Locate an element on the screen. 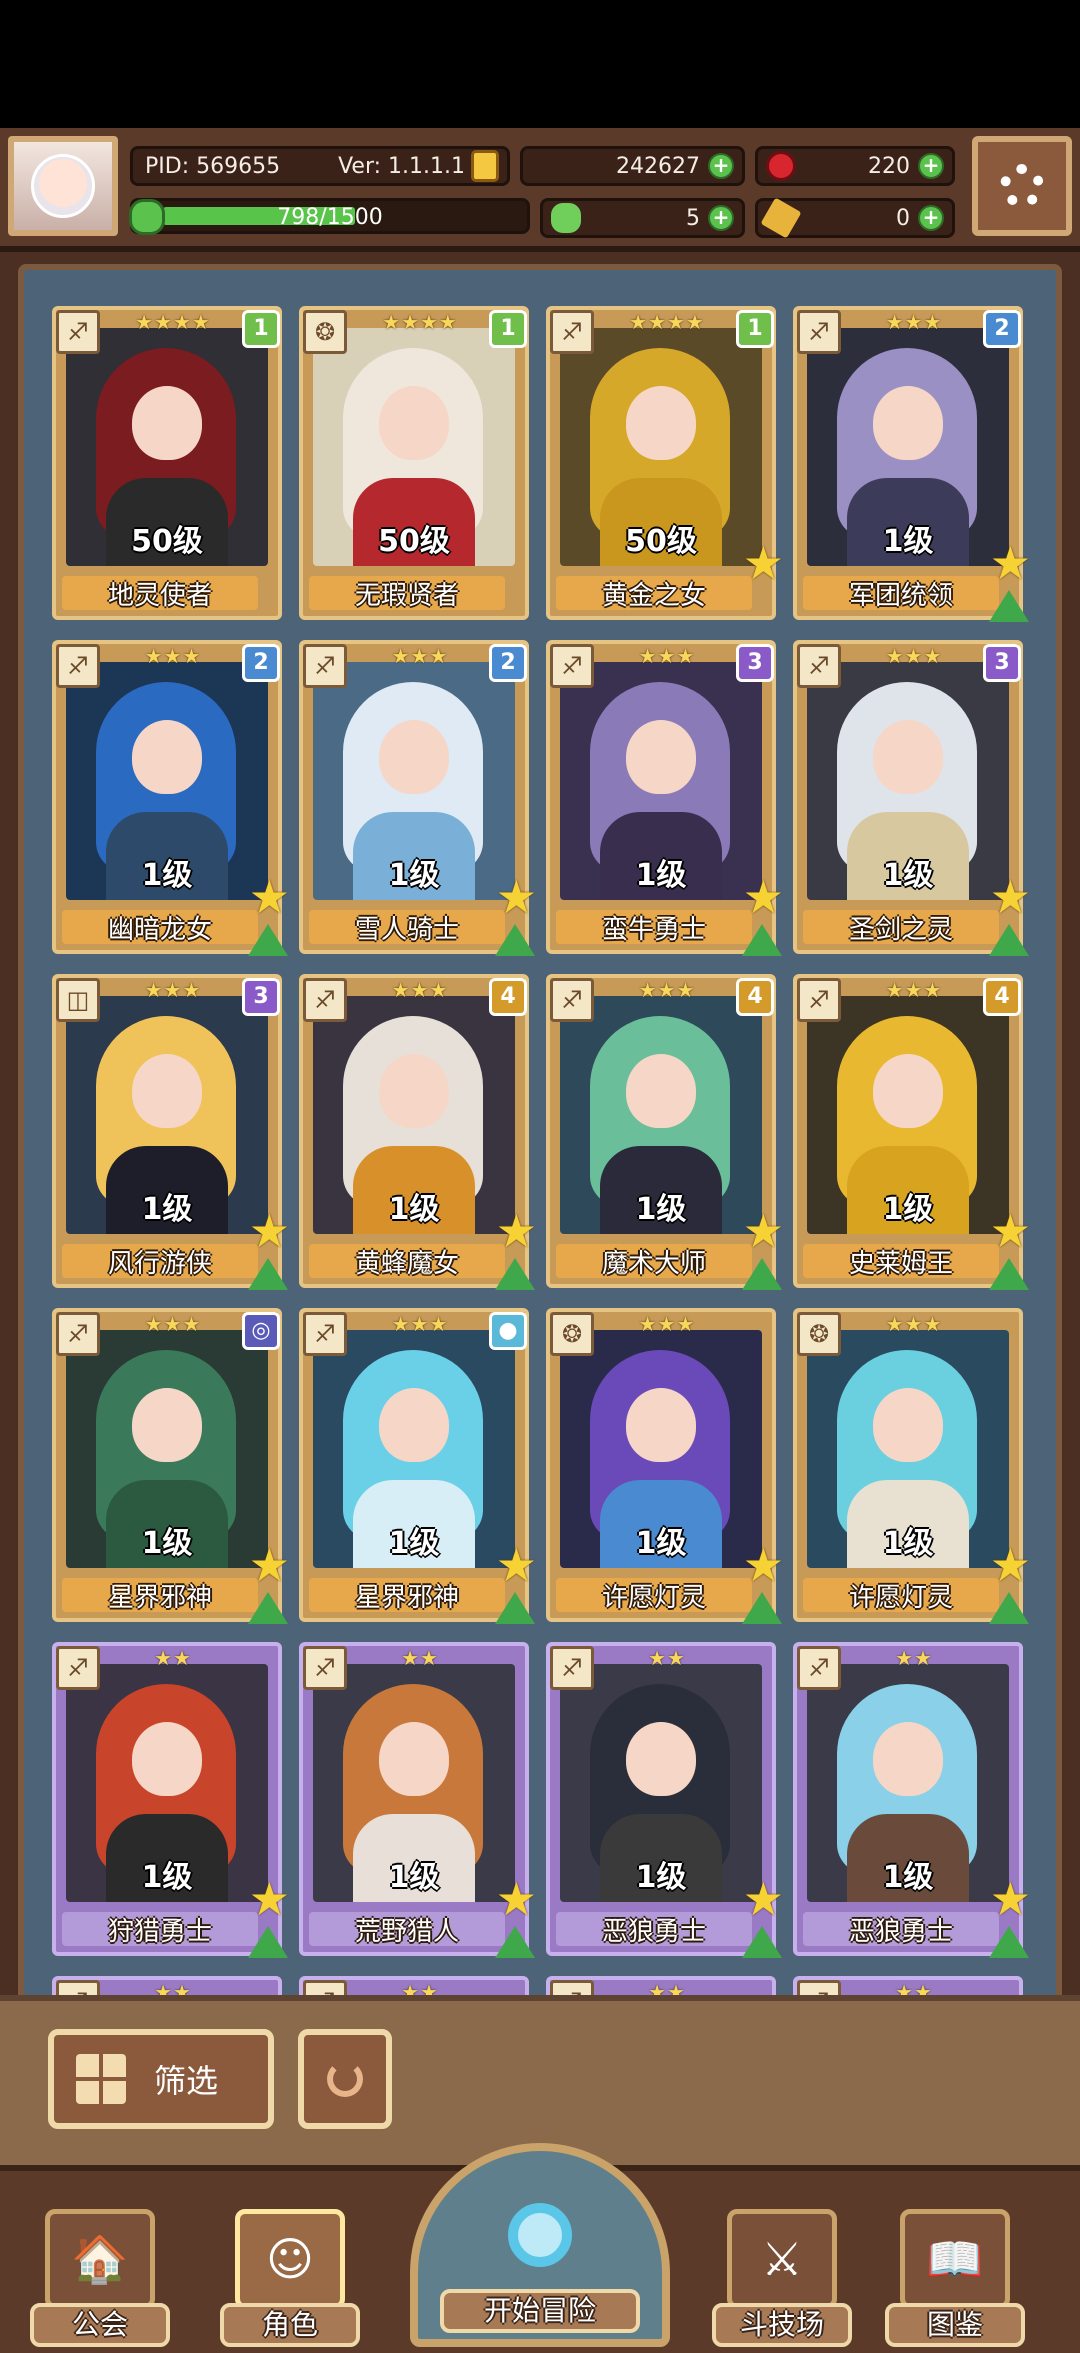 Image resolution: width=1080 pixels, height=2353 pixels. add-key-icon: + is located at coordinates (931, 218).